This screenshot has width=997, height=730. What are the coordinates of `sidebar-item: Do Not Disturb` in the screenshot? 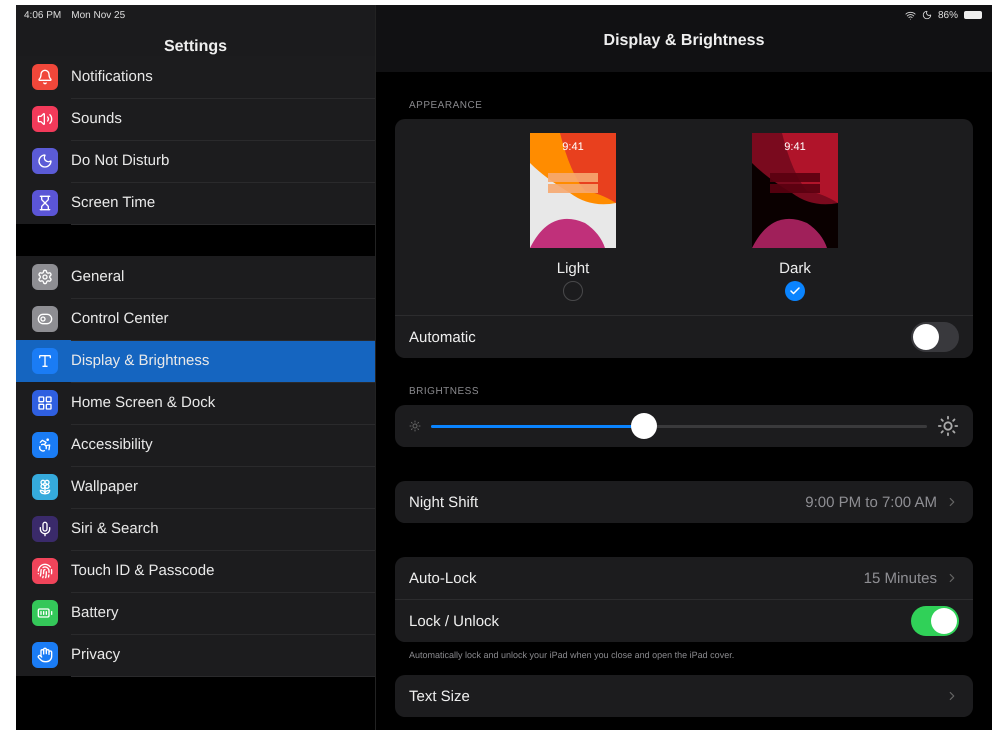 It's located at (195, 161).